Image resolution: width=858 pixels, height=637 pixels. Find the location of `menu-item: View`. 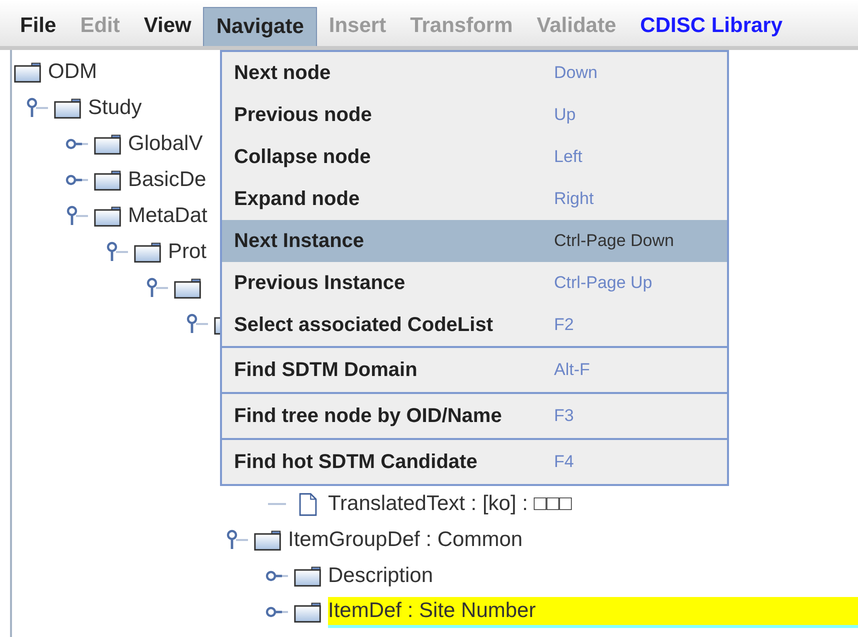

menu-item: View is located at coordinates (168, 26).